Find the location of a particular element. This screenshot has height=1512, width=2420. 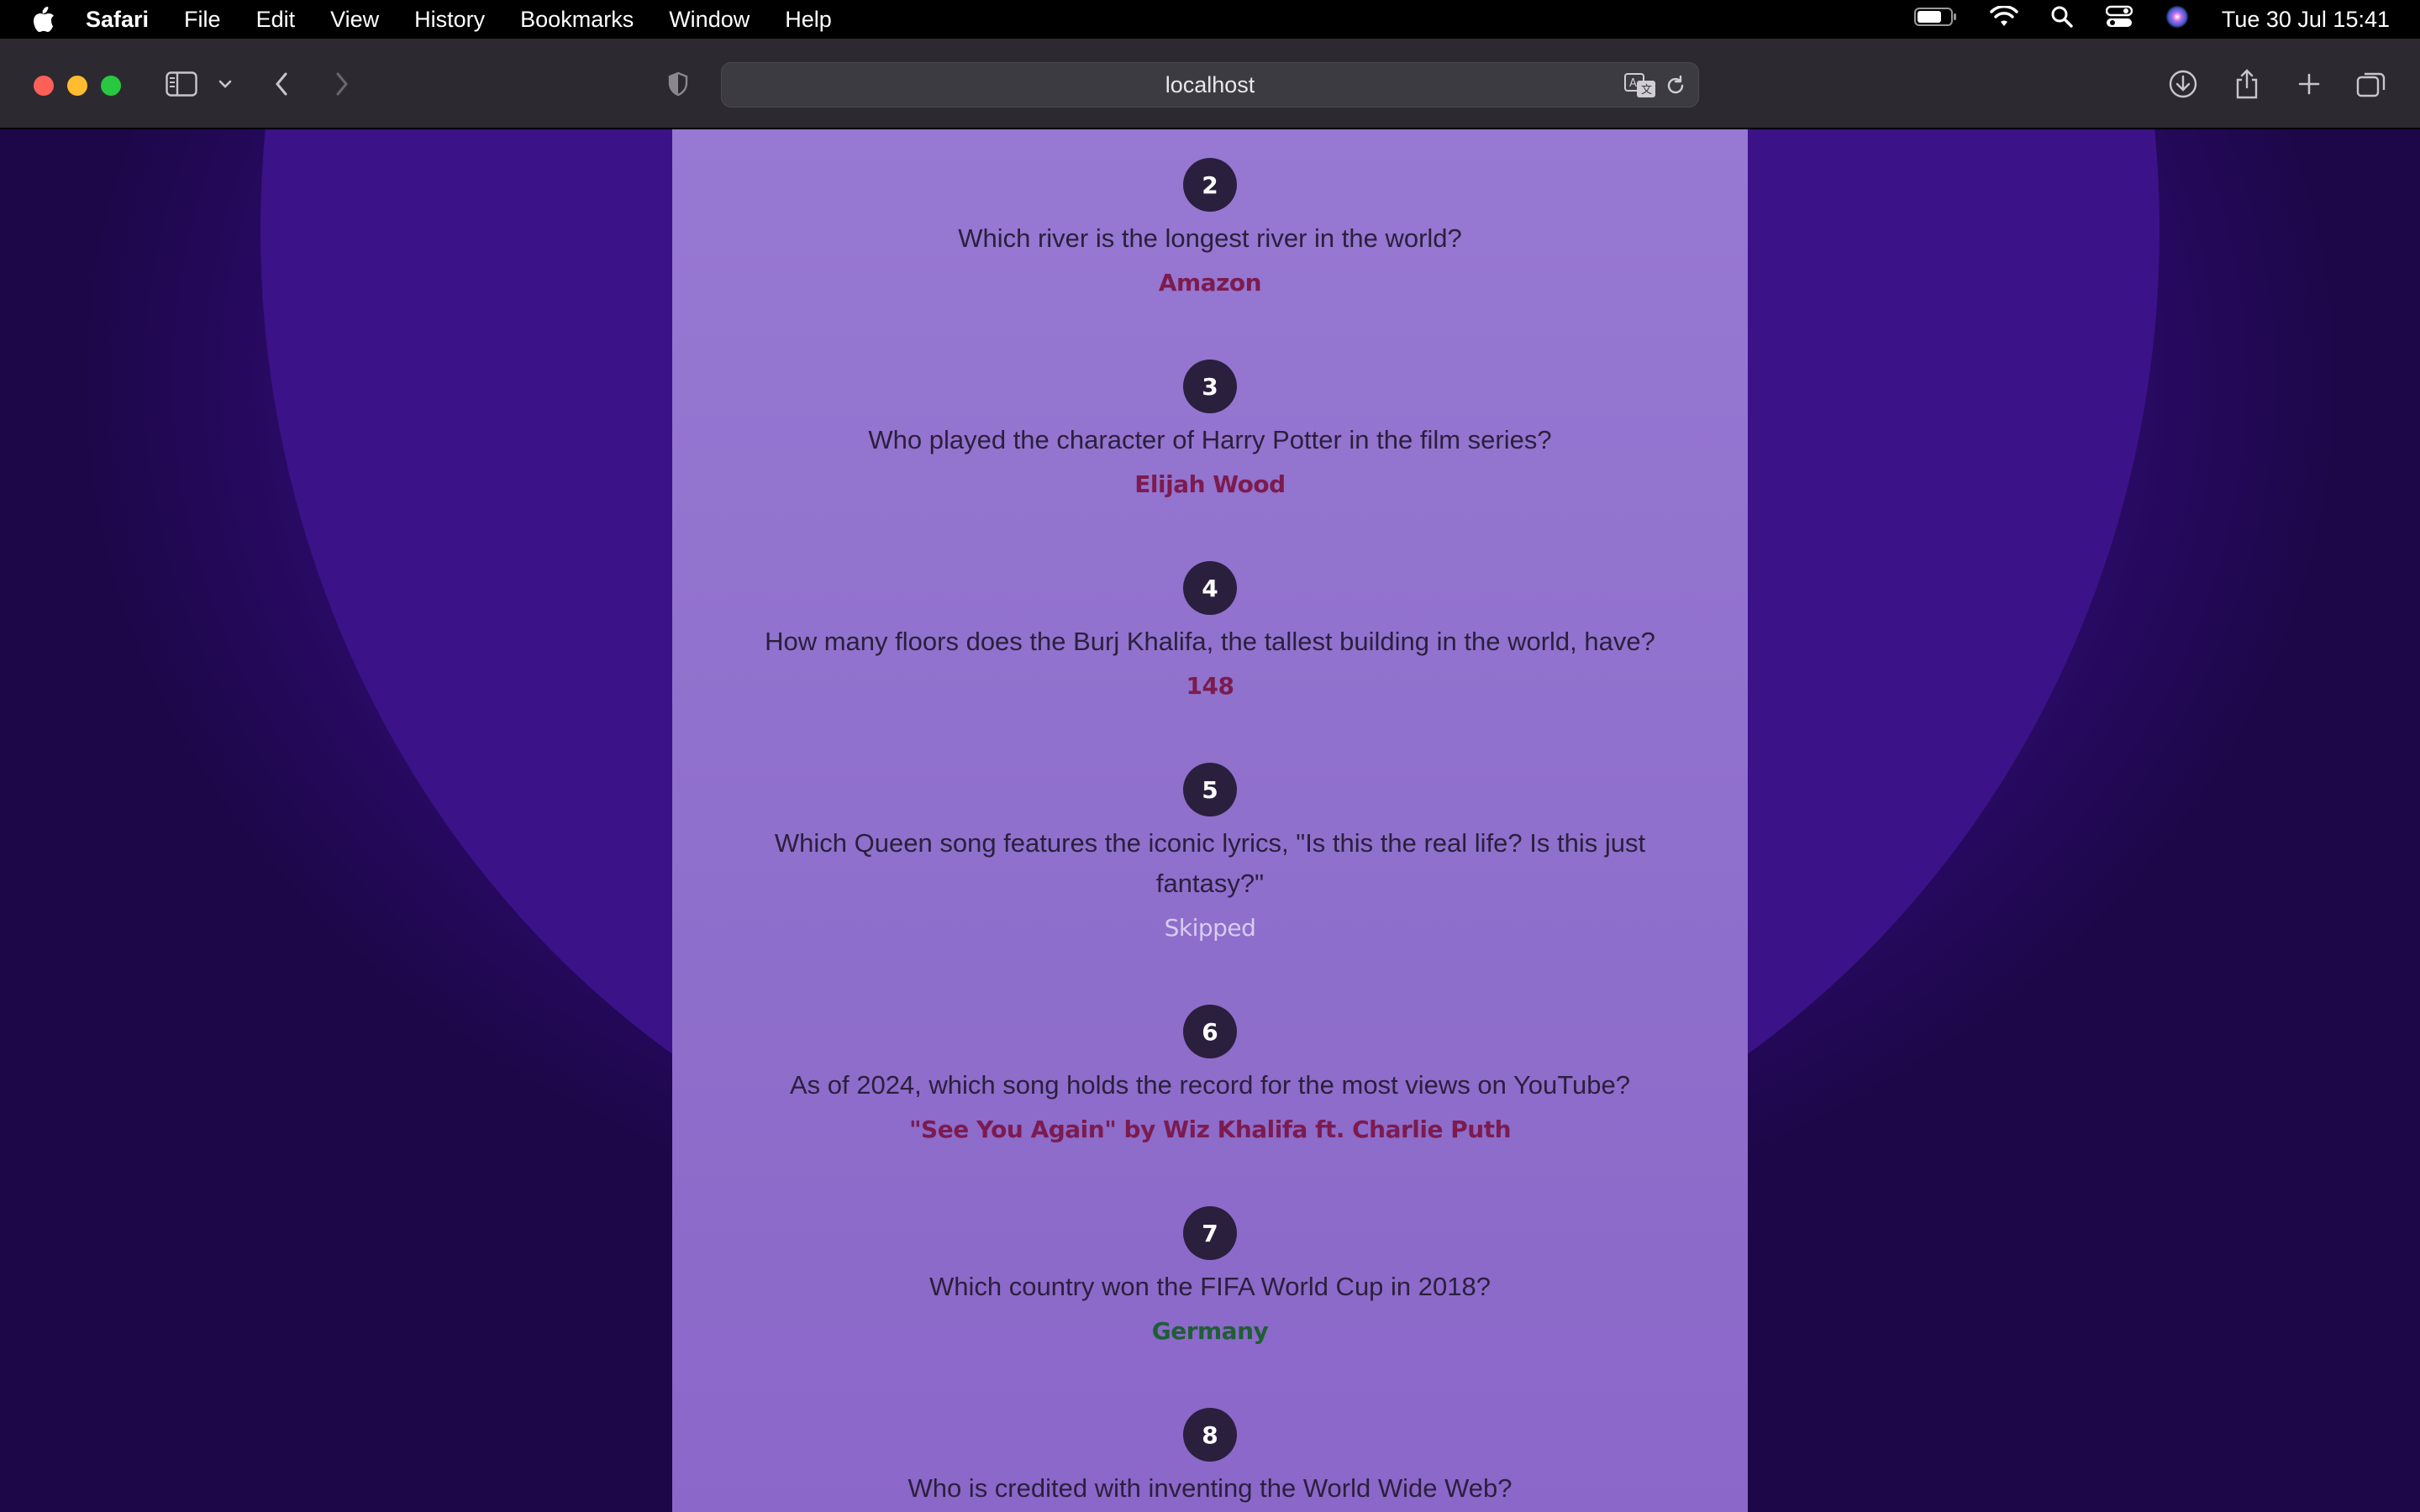

url-text: localhost is located at coordinates (1210, 85).